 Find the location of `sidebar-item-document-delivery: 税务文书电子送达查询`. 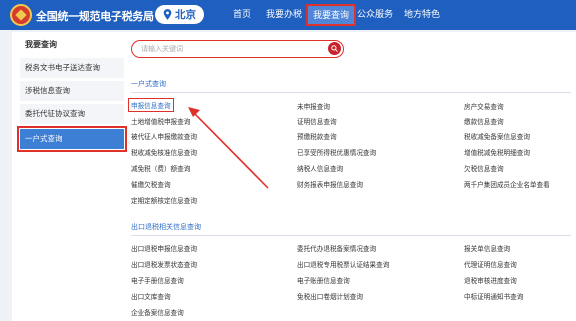

sidebar-item-document-delivery: 税务文书电子送达查询 is located at coordinates (72, 68).